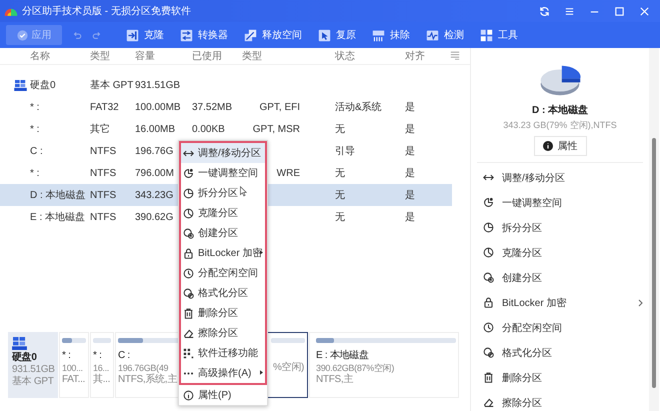  What do you see at coordinates (217, 56) in the screenshot?
I see `column-header: 已使用` at bounding box center [217, 56].